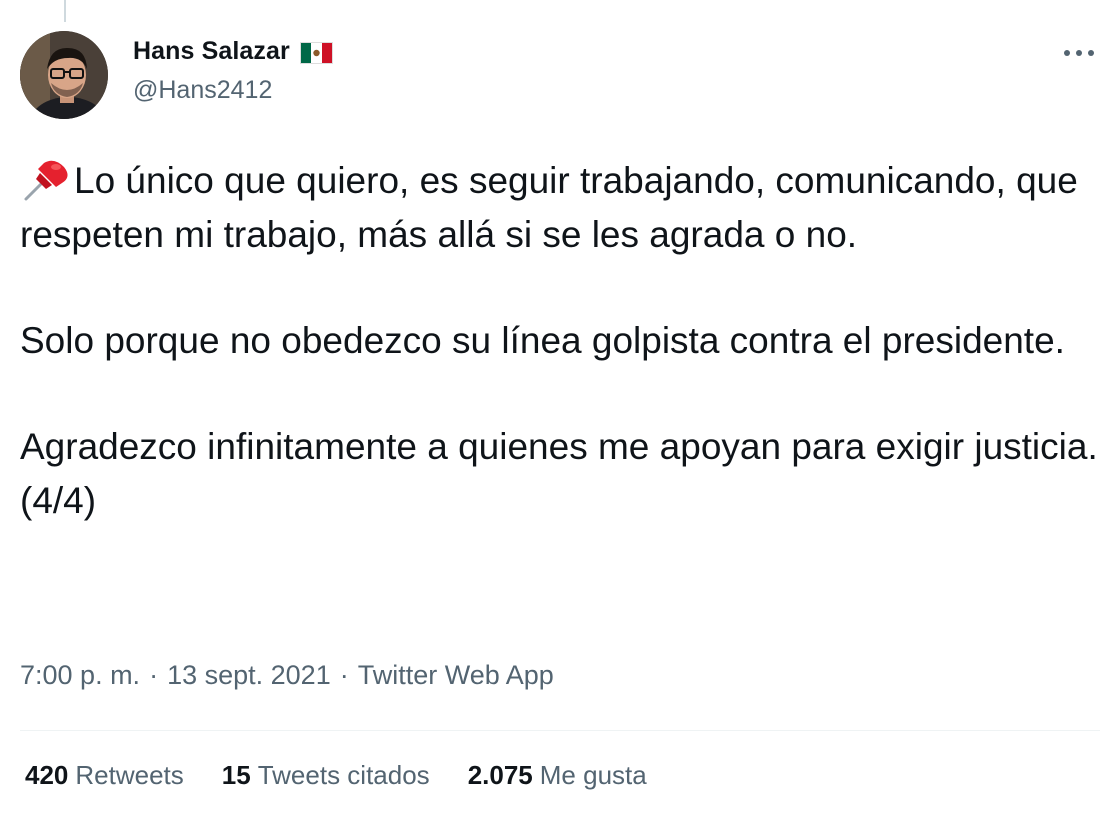  What do you see at coordinates (343, 775) in the screenshot?
I see `quote-tweets-label: Tweets citados` at bounding box center [343, 775].